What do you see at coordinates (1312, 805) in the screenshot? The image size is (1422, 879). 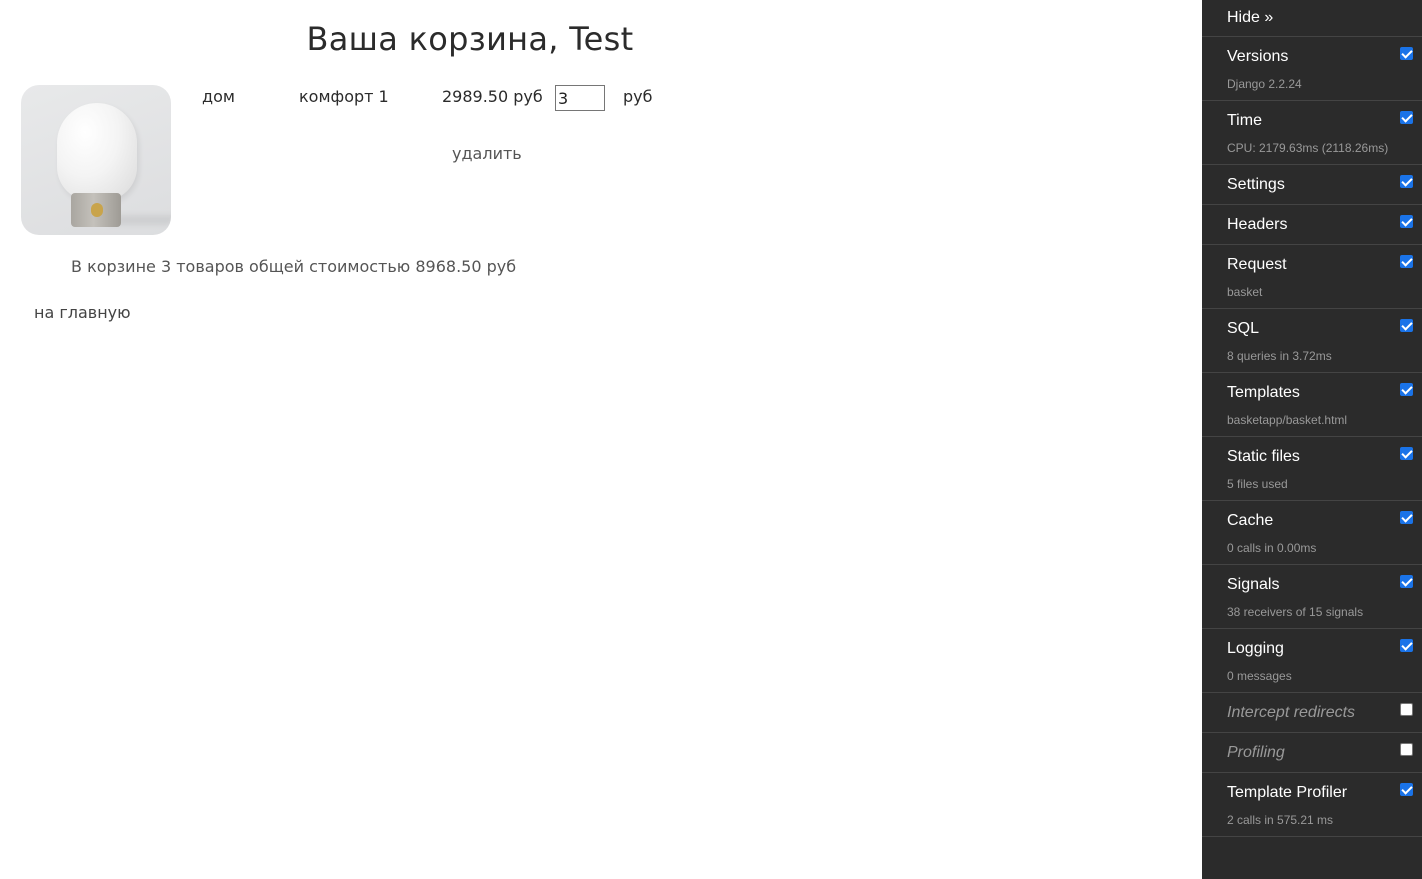 I see `panel-template-profiler: Template Profiler 2 calls in 575.21 ms` at bounding box center [1312, 805].